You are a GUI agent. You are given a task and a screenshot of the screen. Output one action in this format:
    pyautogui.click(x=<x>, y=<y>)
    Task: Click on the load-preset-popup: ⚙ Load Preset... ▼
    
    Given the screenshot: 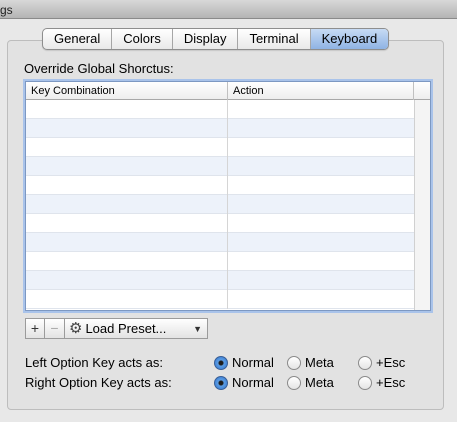 What is the action you would take?
    pyautogui.click(x=136, y=328)
    